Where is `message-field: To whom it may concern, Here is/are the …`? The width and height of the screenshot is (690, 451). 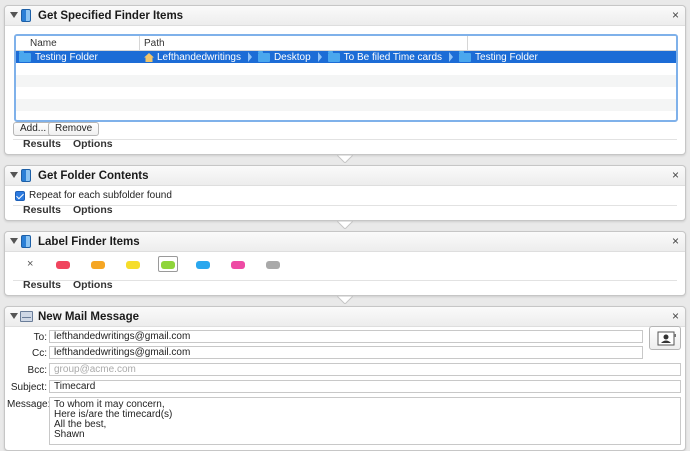 message-field: To whom it may concern, Here is/are the … is located at coordinates (365, 421).